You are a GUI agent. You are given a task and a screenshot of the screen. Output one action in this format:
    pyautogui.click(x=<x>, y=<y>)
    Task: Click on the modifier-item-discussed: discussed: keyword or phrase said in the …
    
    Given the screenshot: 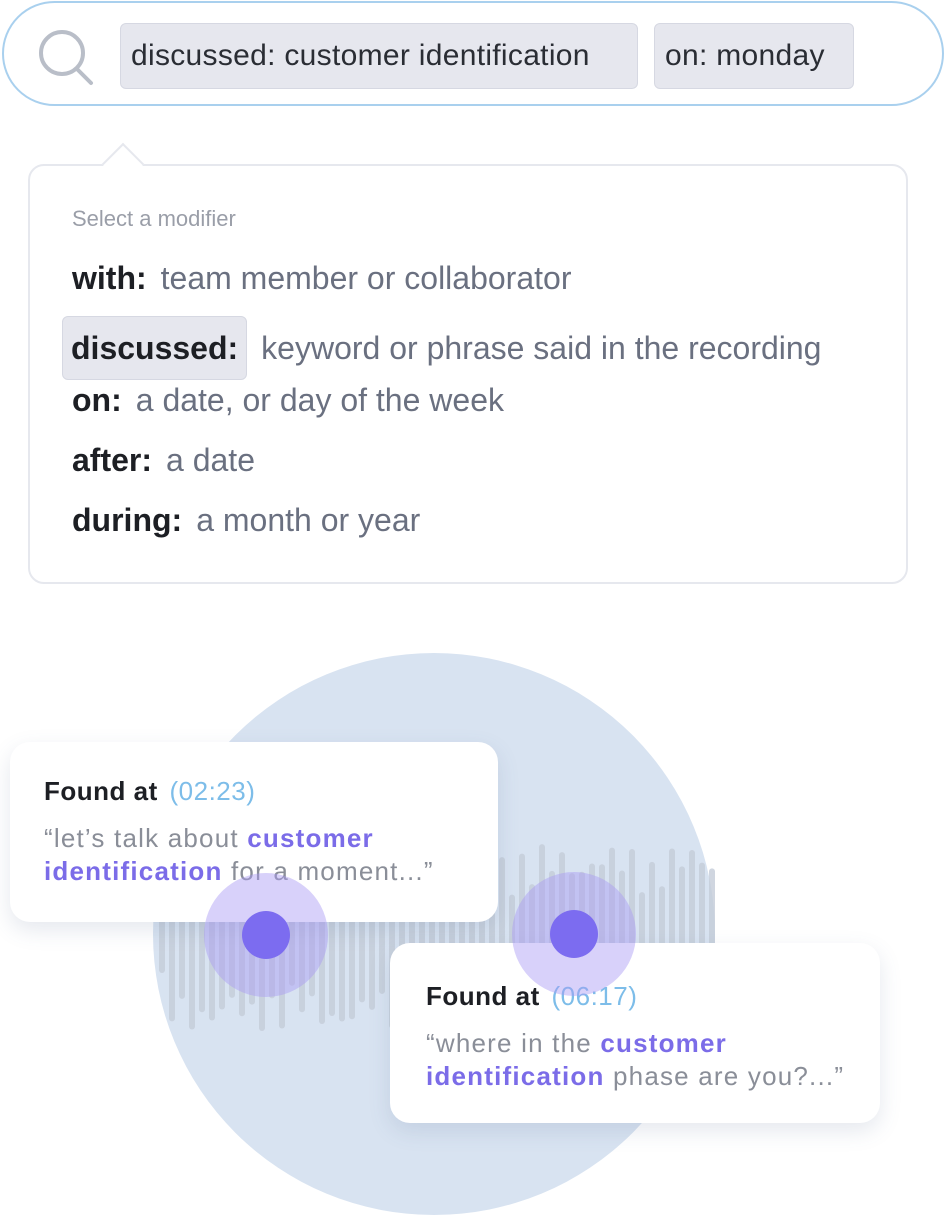 What is the action you would take?
    pyautogui.click(x=441, y=348)
    